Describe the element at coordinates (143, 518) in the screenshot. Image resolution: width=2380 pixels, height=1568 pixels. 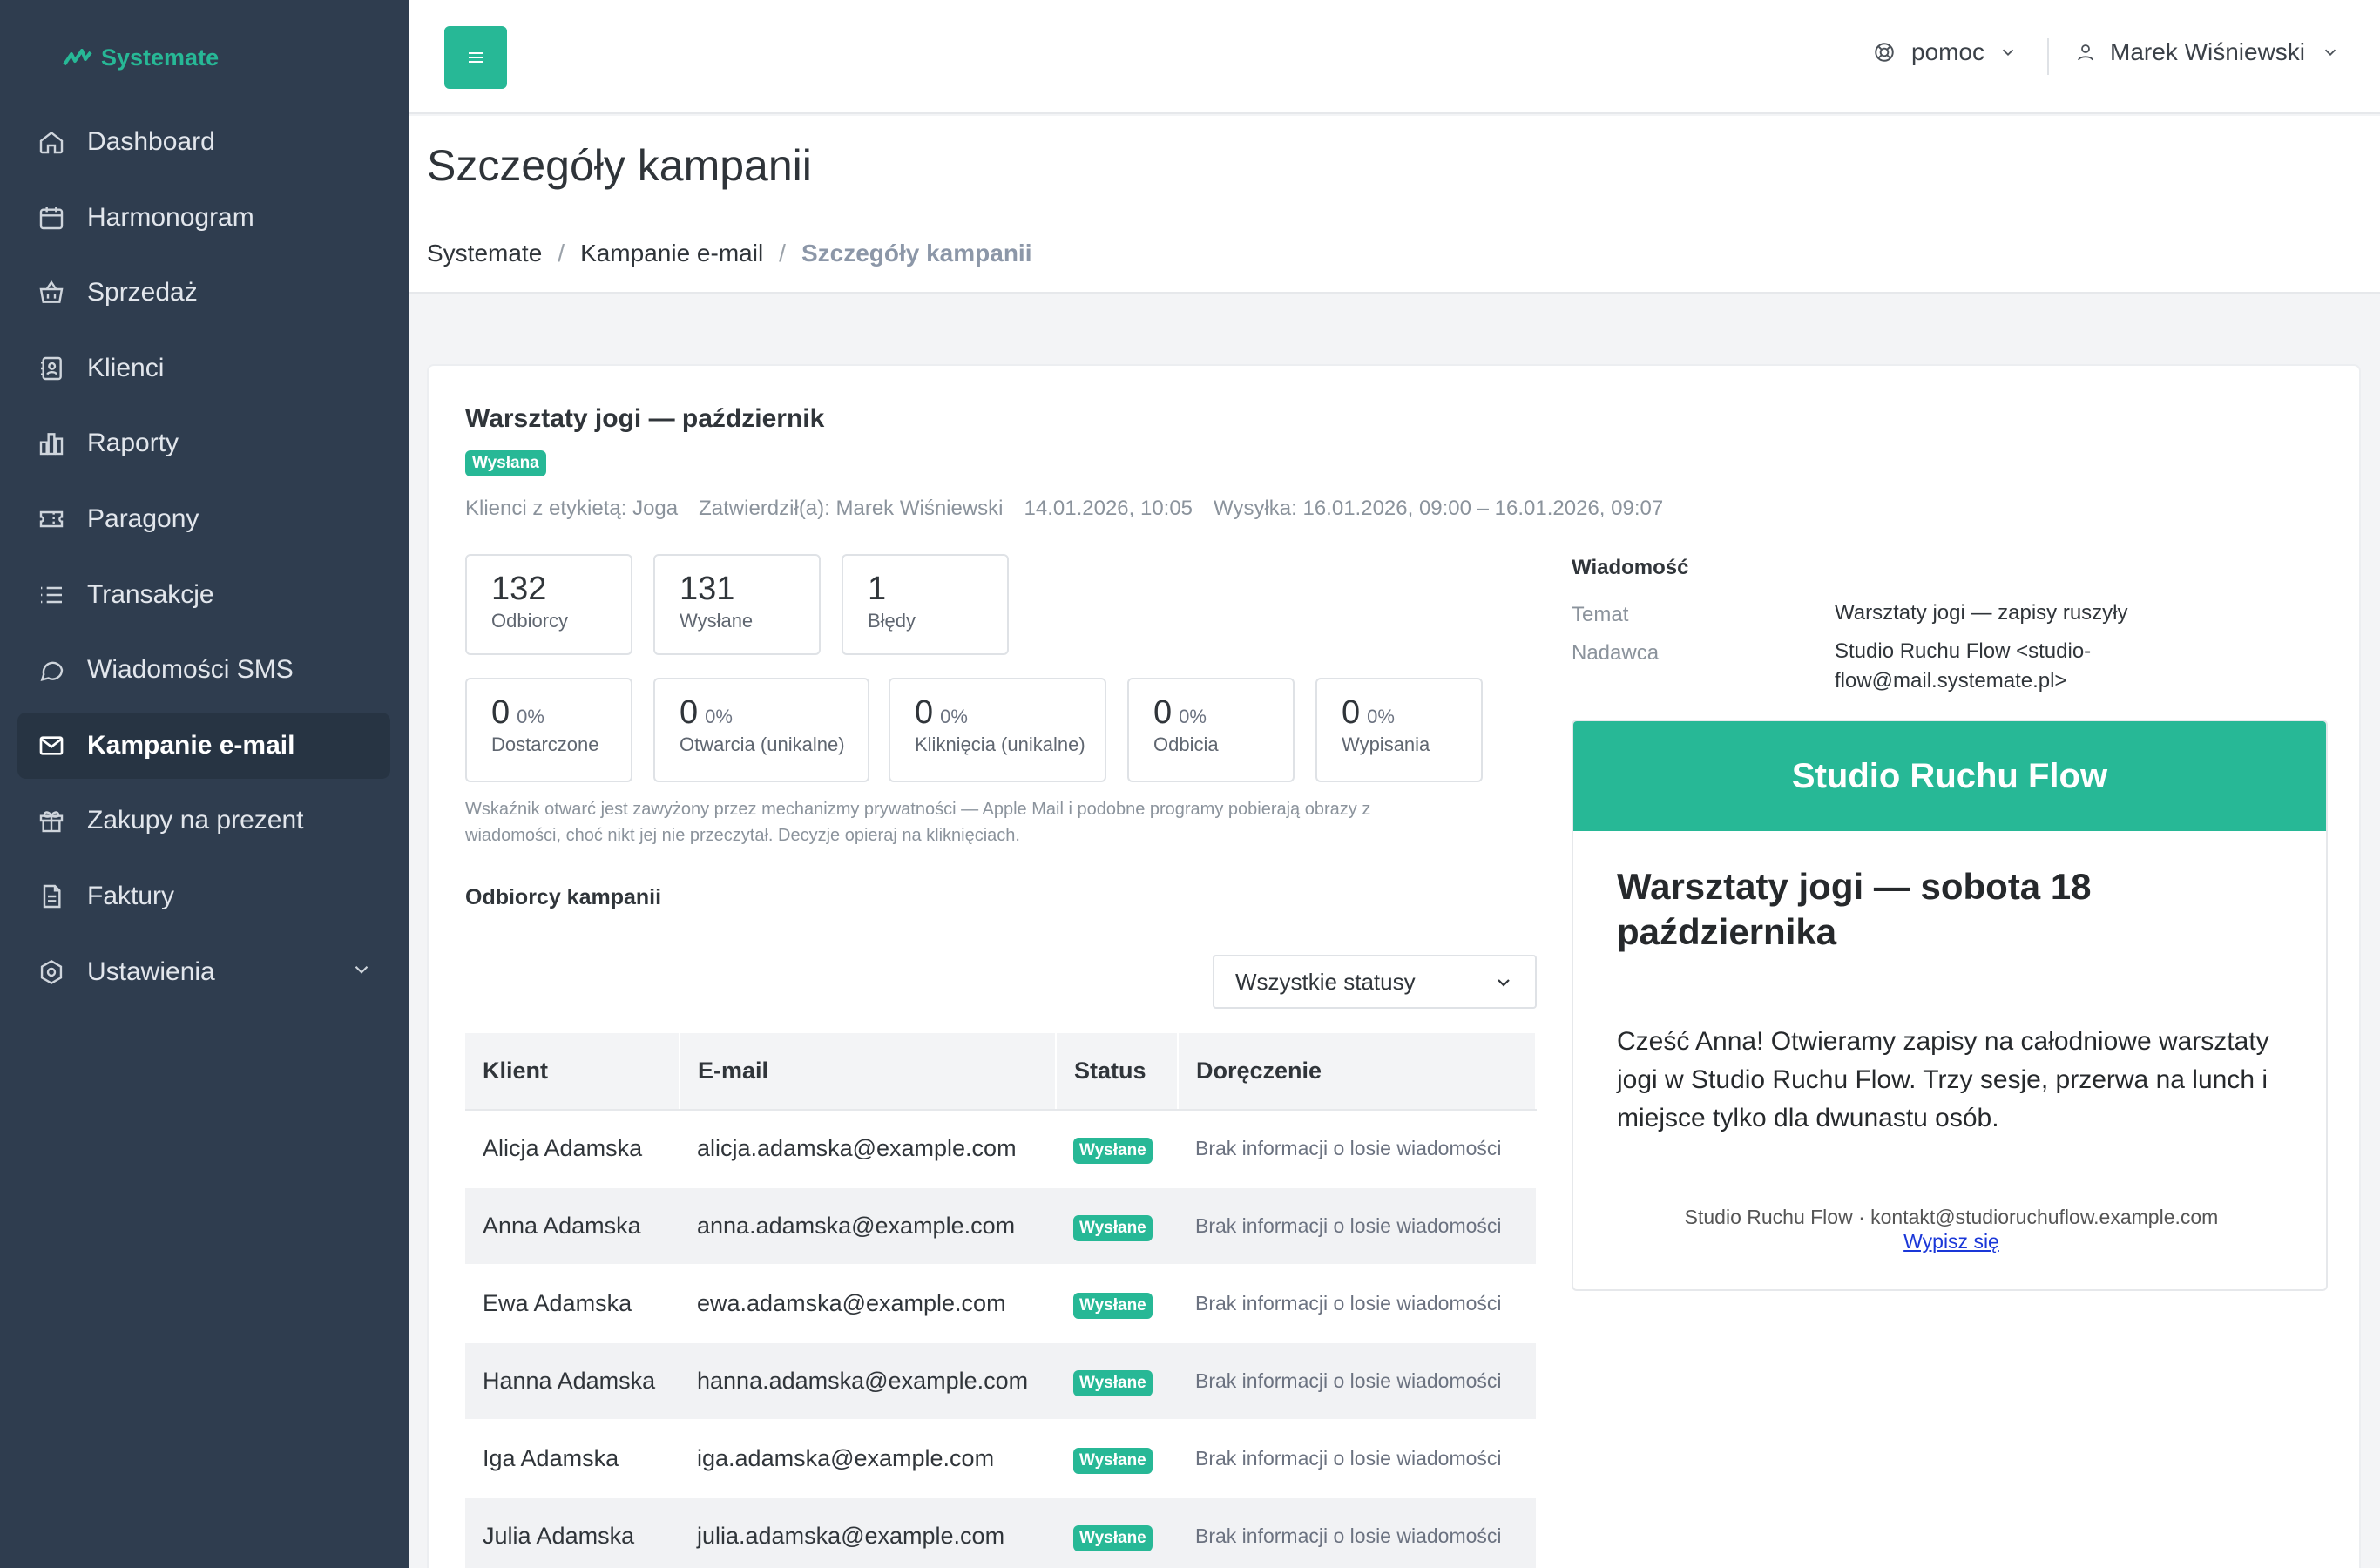
I see `sidebar-item-label: Paragony` at that location.